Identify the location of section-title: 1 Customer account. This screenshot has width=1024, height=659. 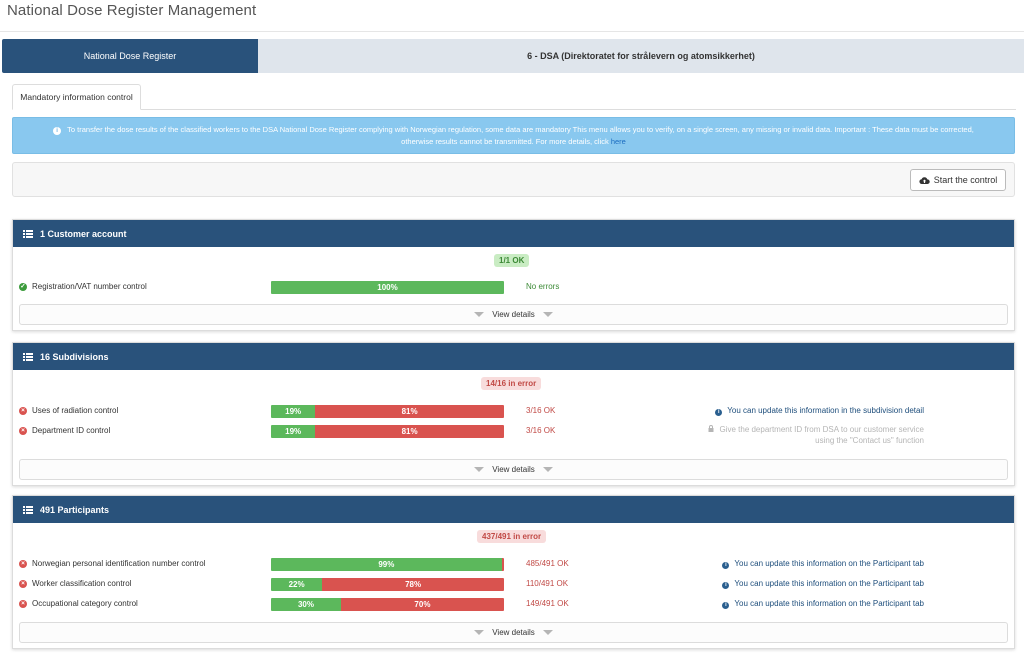
(83, 233).